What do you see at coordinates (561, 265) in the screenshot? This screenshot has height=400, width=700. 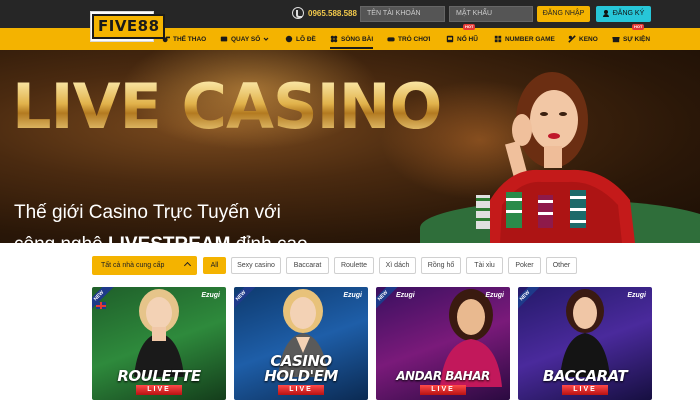 I see `filter-chip-other: Other` at bounding box center [561, 265].